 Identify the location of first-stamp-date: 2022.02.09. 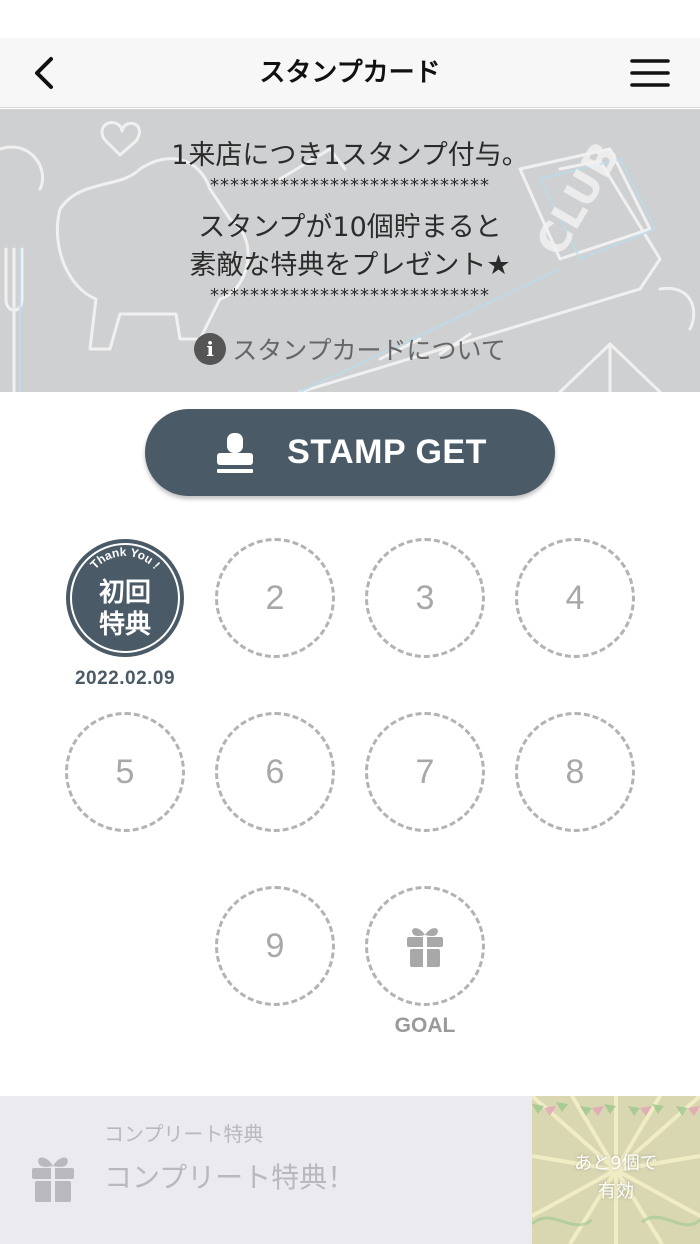
(125, 678).